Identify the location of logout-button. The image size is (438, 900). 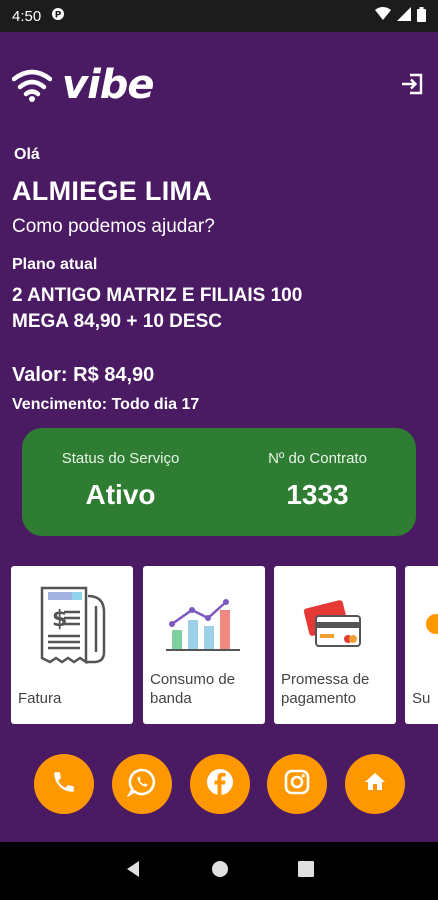
(412, 86).